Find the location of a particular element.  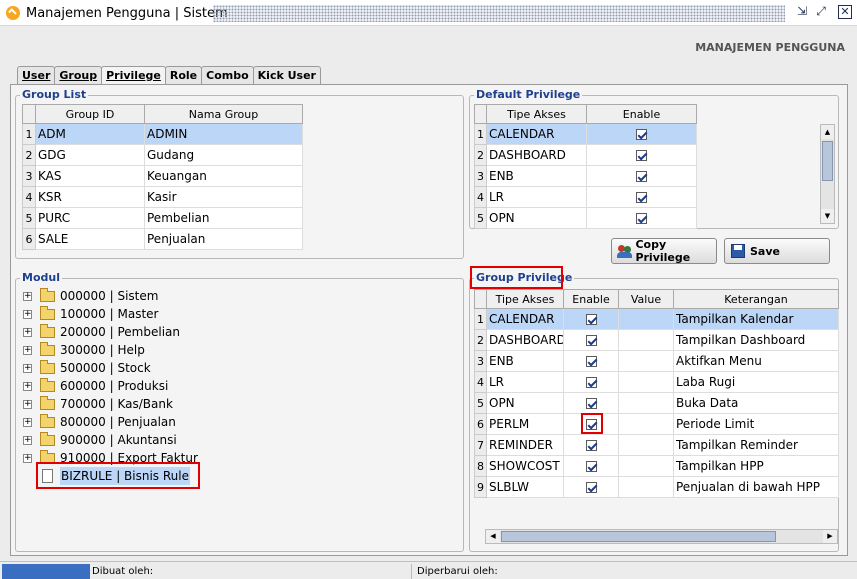

close-icon: ✕ is located at coordinates (845, 12).